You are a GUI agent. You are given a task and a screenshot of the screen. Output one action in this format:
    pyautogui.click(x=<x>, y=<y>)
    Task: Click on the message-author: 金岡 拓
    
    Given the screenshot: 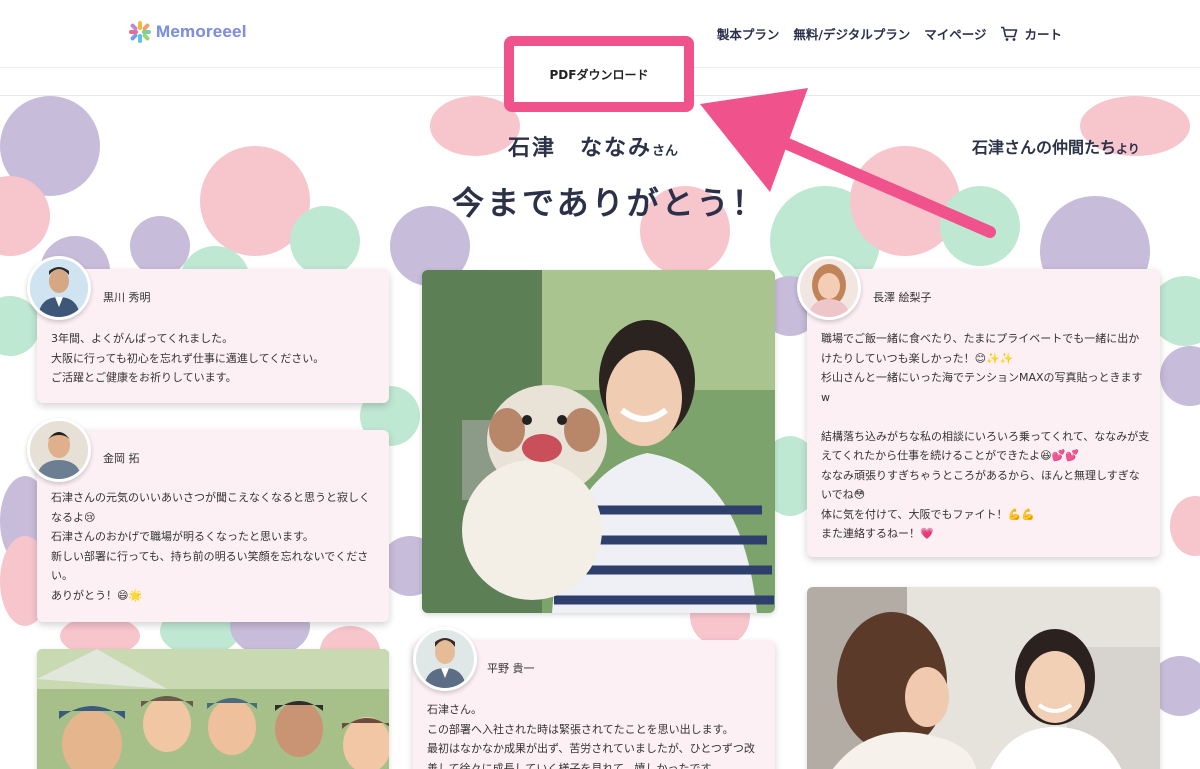 What is the action you would take?
    pyautogui.click(x=121, y=458)
    